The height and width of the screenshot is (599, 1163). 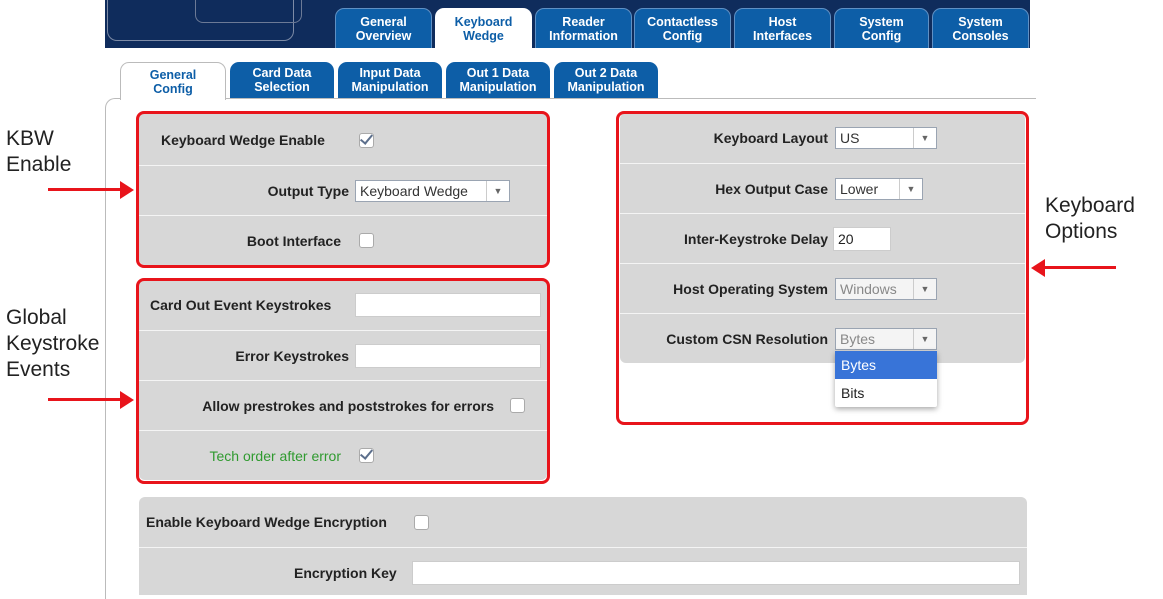 I want to click on subtab-out2-data-manipulation: Out 2 Data Manipulation, so click(x=606, y=80).